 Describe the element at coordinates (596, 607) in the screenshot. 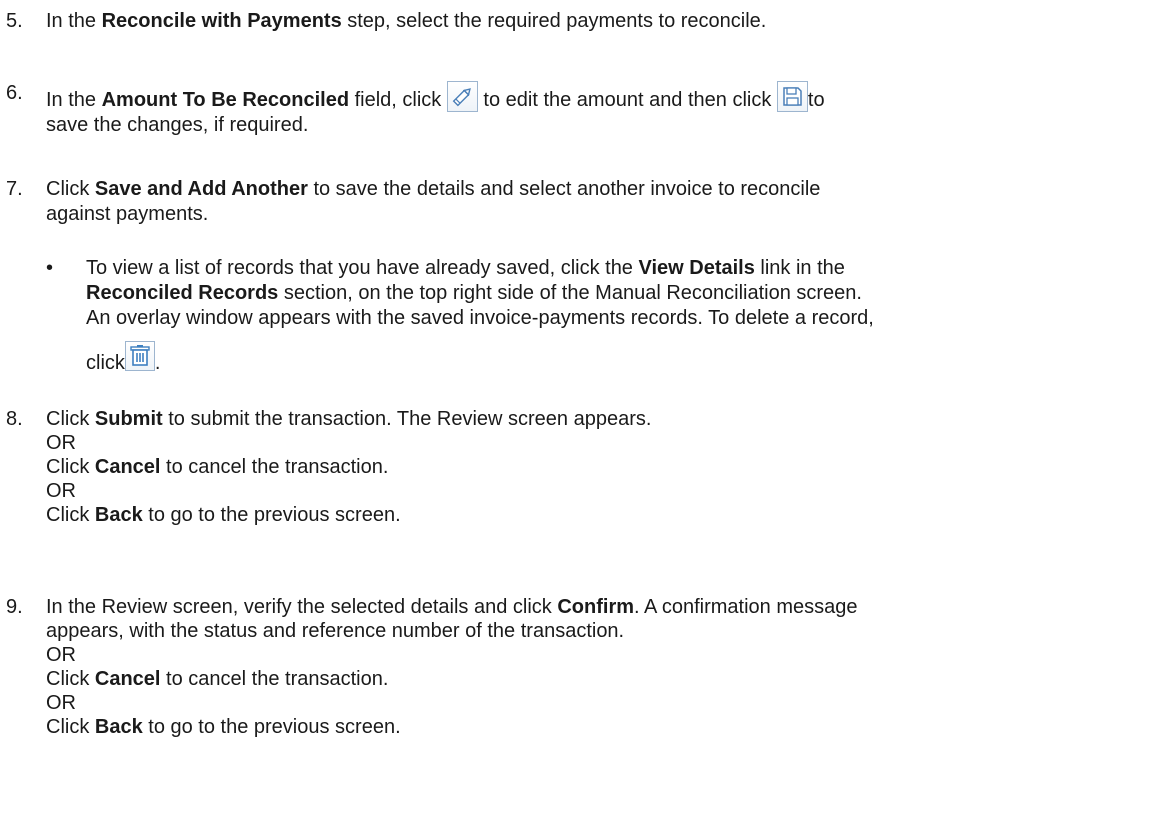

I see `bold-term: Confirm` at that location.